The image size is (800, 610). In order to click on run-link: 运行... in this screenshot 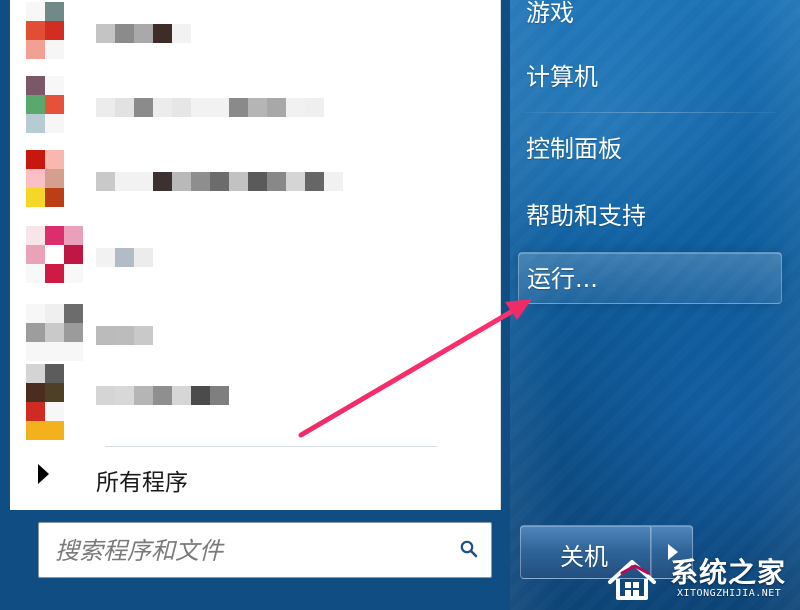, I will do `click(650, 278)`.